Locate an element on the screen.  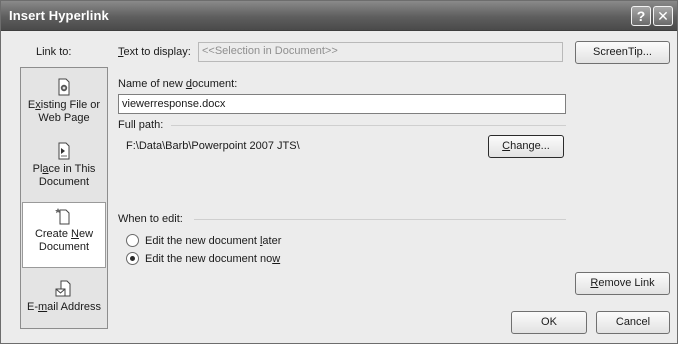
sidebar-item-place-in-document-label: Place in This Document is located at coordinates (64, 175).